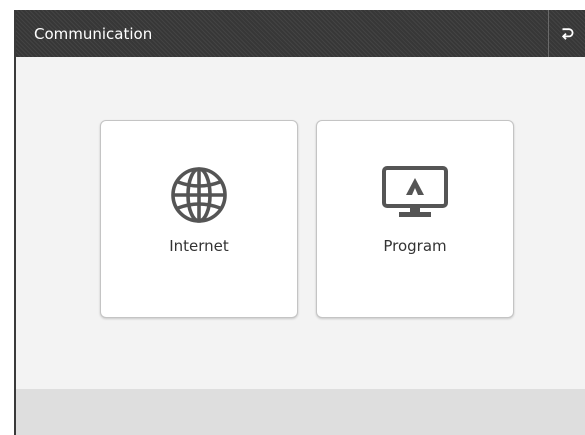 This screenshot has height=435, width=585. What do you see at coordinates (415, 191) in the screenshot?
I see `monitor-icon` at bounding box center [415, 191].